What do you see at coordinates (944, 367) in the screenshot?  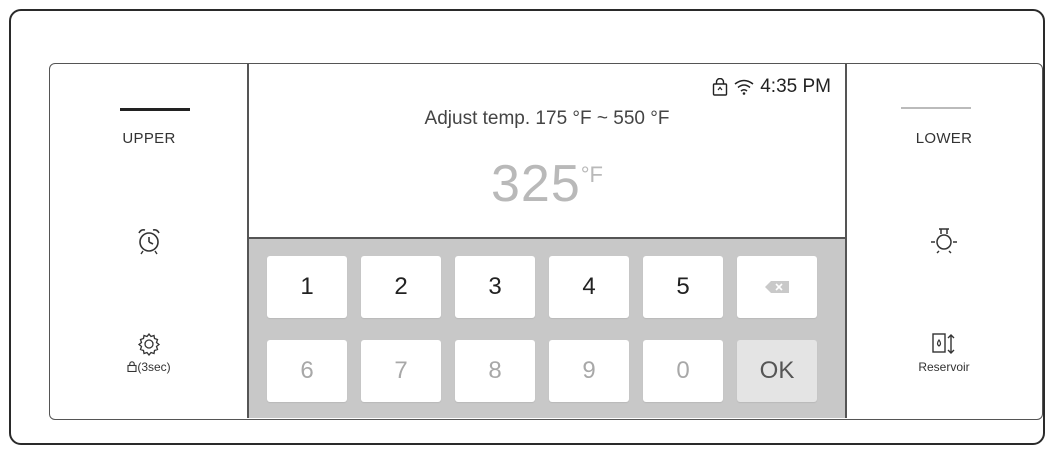 I see `reservoir-caption: Reservoir` at bounding box center [944, 367].